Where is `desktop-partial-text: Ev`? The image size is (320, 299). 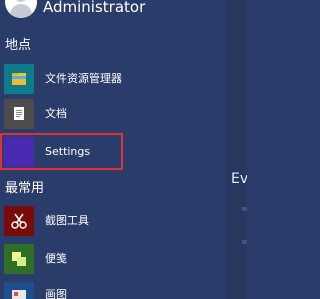
desktop-partial-text: Ev is located at coordinates (239, 179).